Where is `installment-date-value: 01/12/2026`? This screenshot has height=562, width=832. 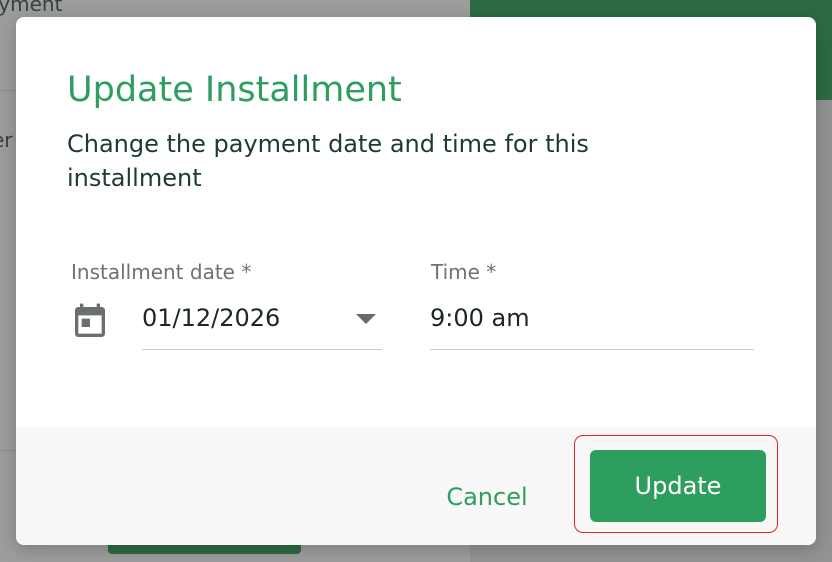
installment-date-value: 01/12/2026 is located at coordinates (211, 318).